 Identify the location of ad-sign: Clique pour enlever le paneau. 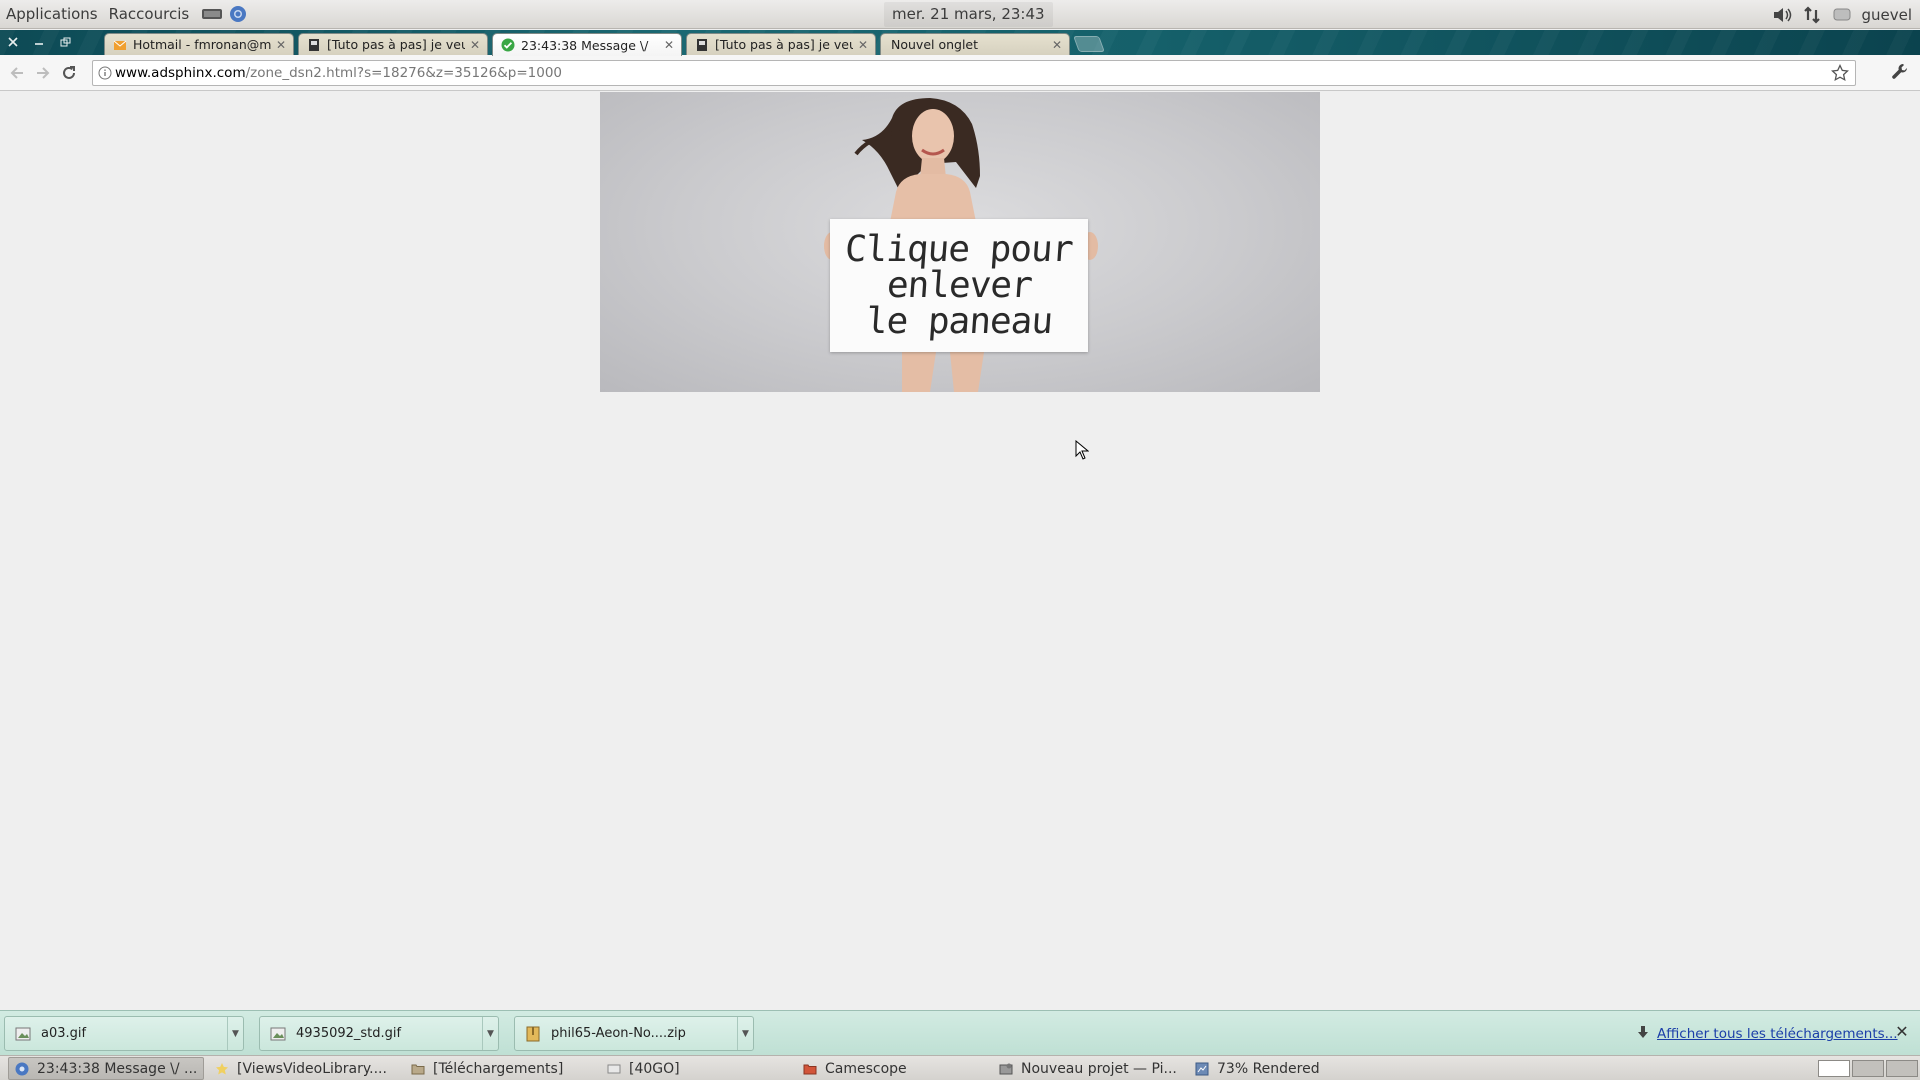
(959, 285).